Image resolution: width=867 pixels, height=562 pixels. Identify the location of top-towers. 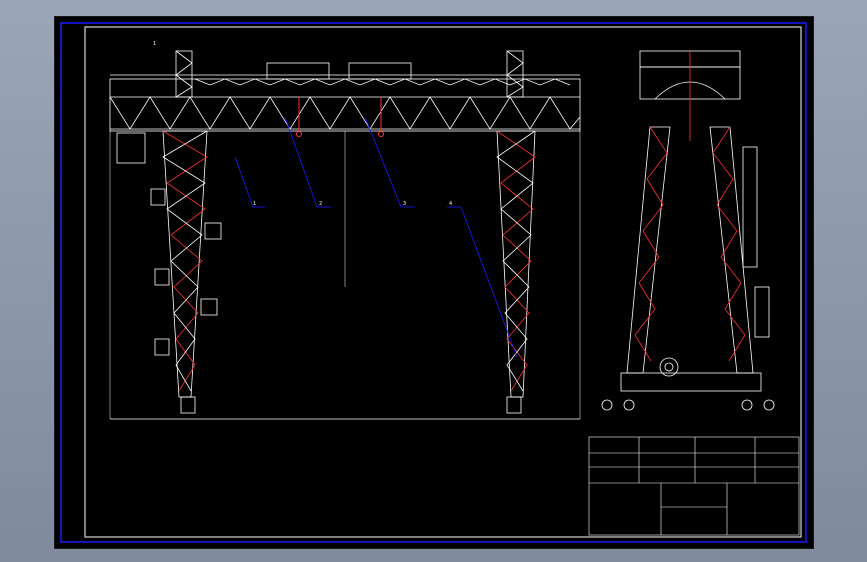
(349, 74).